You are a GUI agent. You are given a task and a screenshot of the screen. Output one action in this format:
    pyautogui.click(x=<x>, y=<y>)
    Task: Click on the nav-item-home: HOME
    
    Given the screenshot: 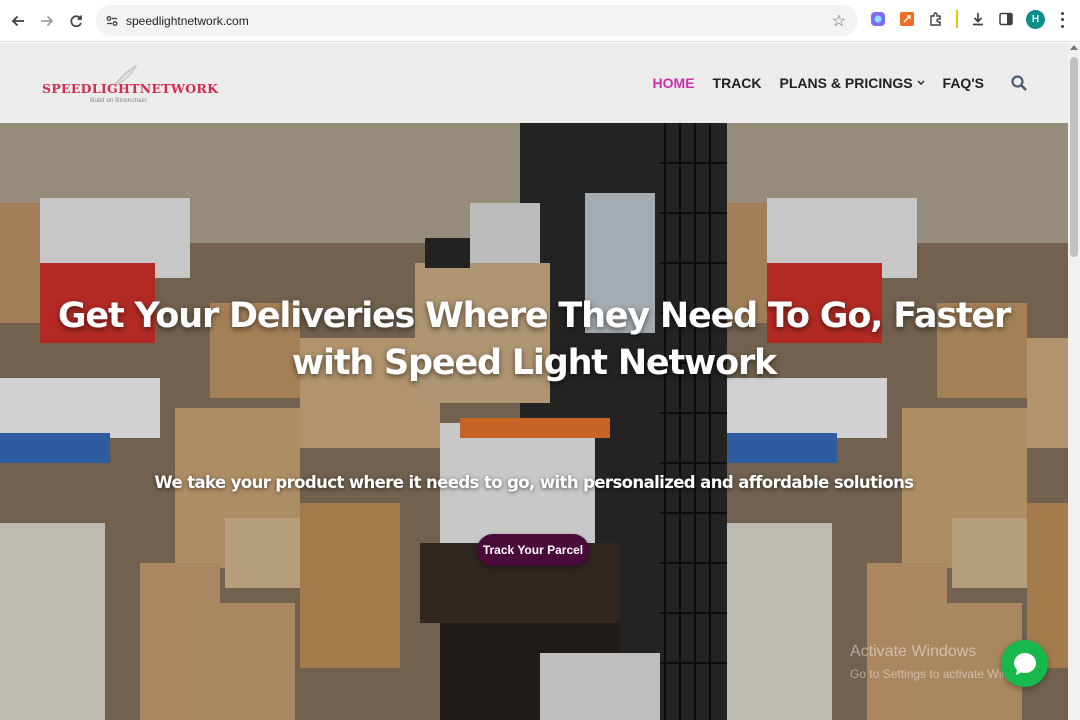 What is the action you would take?
    pyautogui.click(x=674, y=83)
    